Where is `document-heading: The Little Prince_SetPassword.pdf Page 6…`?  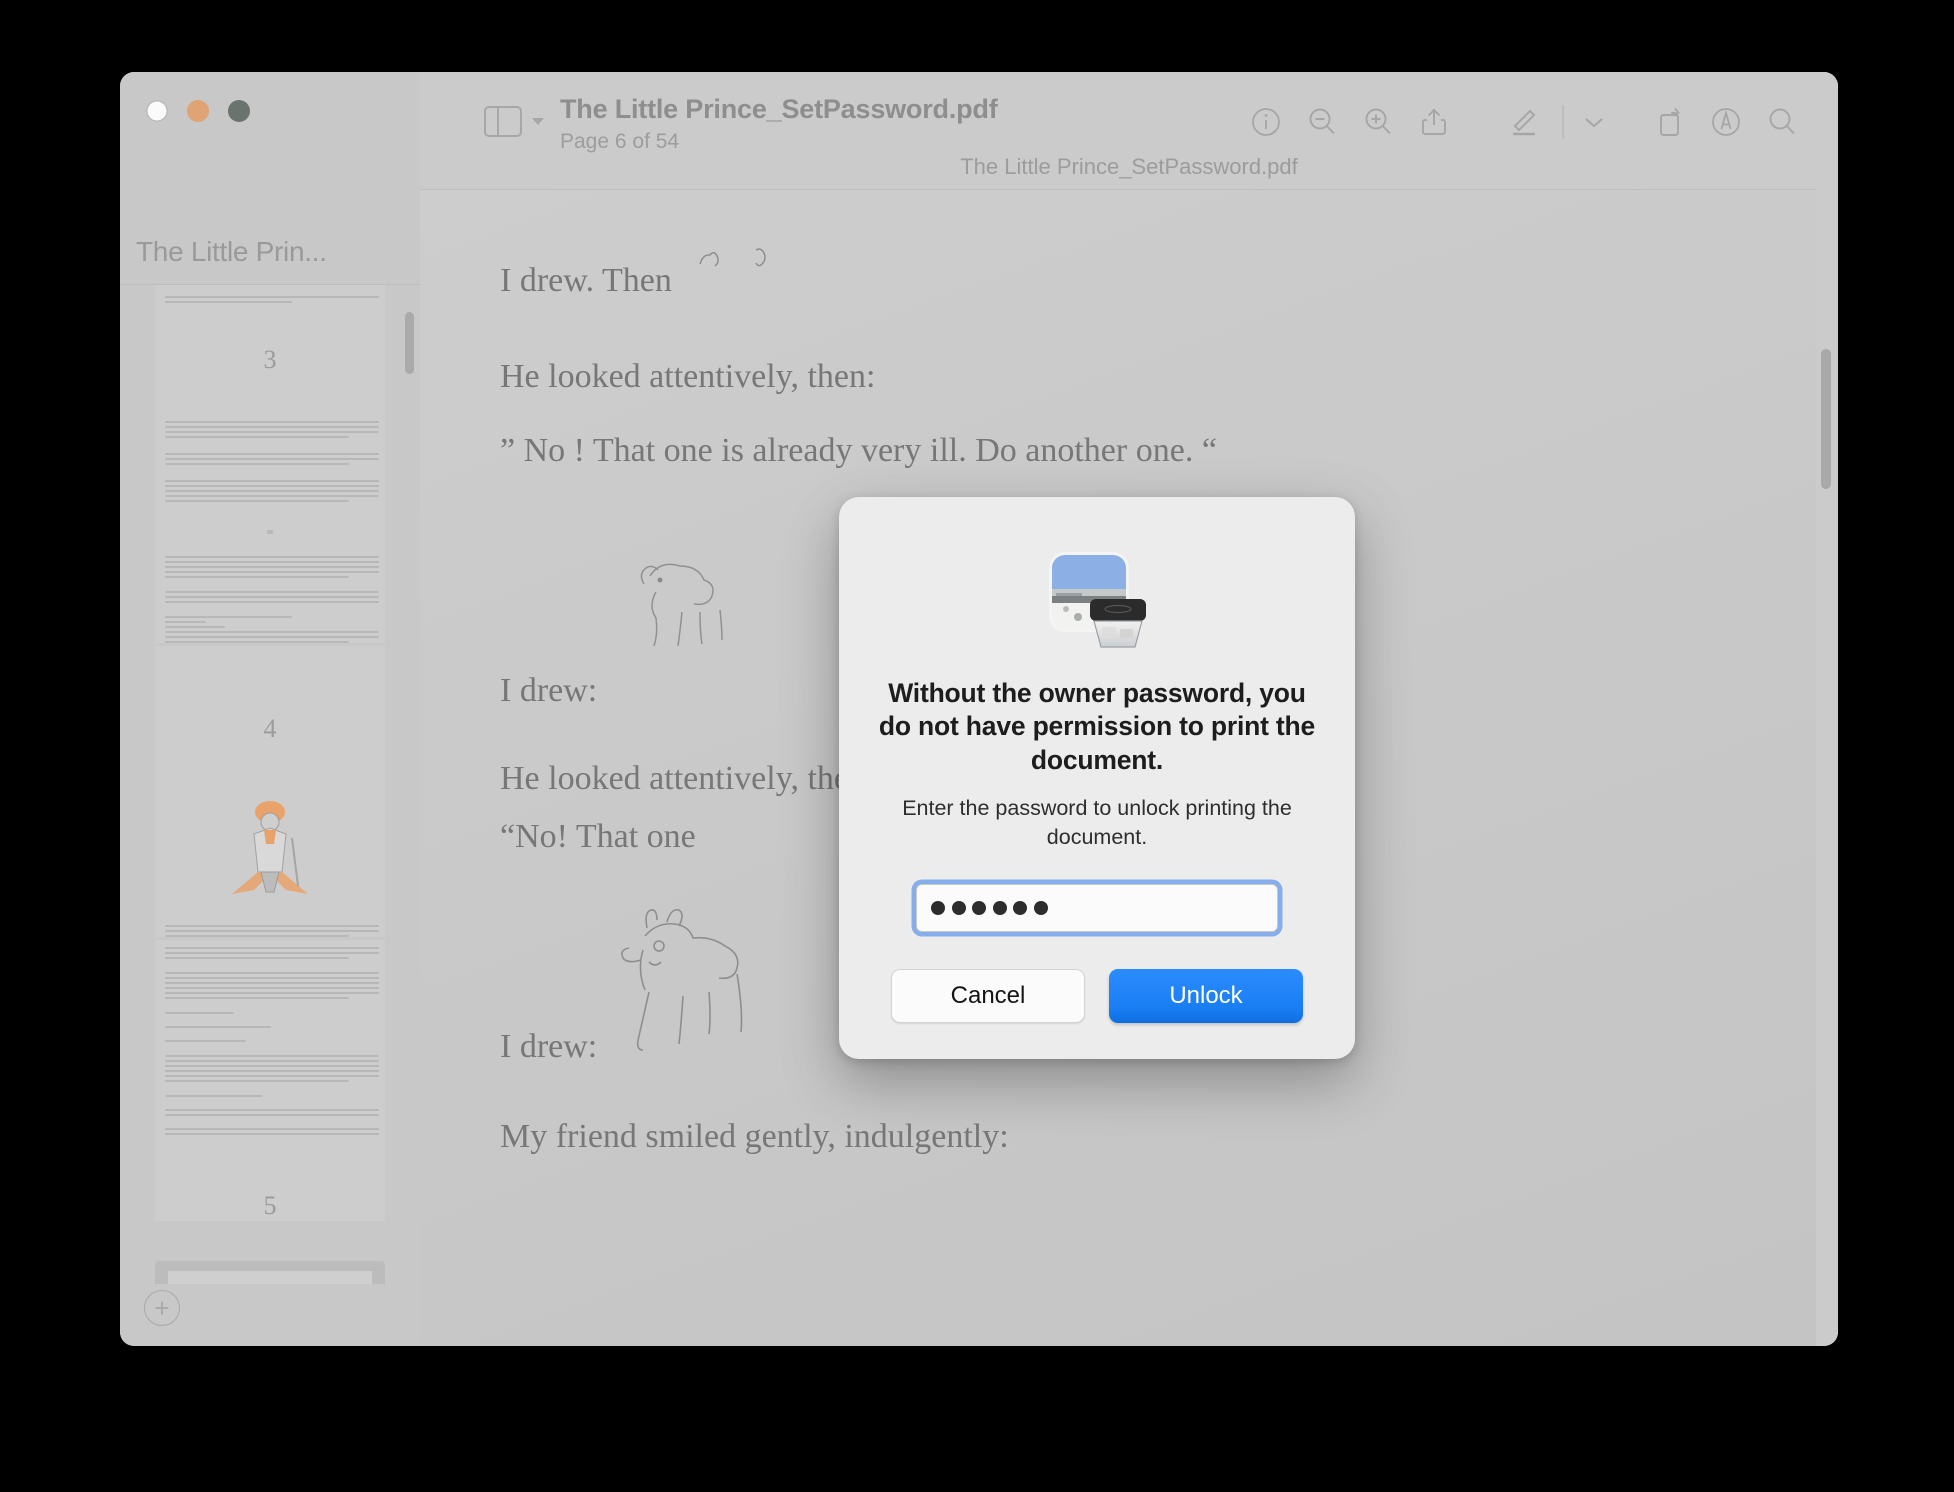 document-heading: The Little Prince_SetPassword.pdf Page 6… is located at coordinates (779, 124).